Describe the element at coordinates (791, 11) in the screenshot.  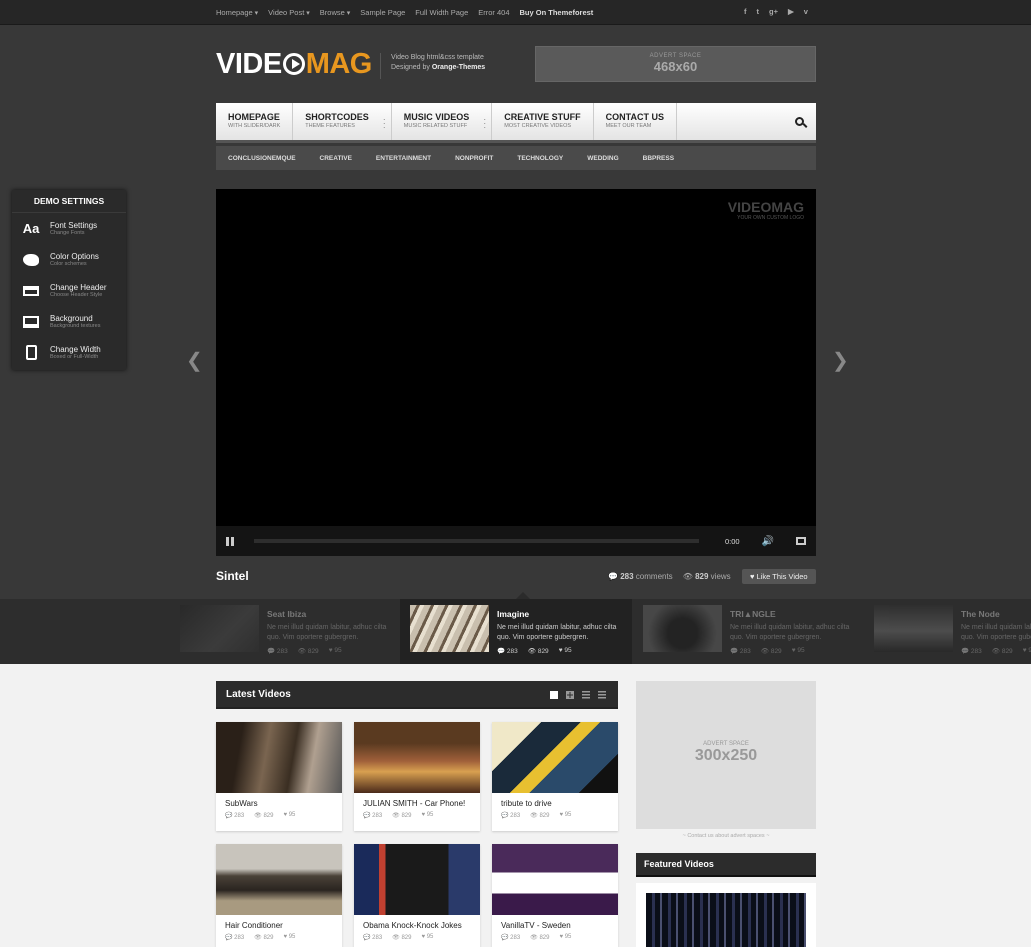
I see `youtube-icon: ▶` at that location.